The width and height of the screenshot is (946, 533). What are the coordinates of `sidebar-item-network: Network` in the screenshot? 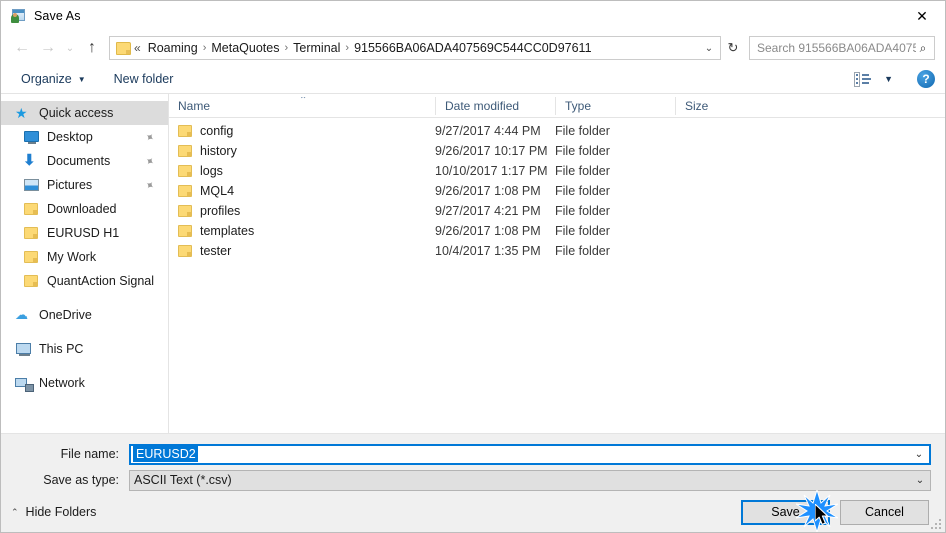 It's located at (84, 383).